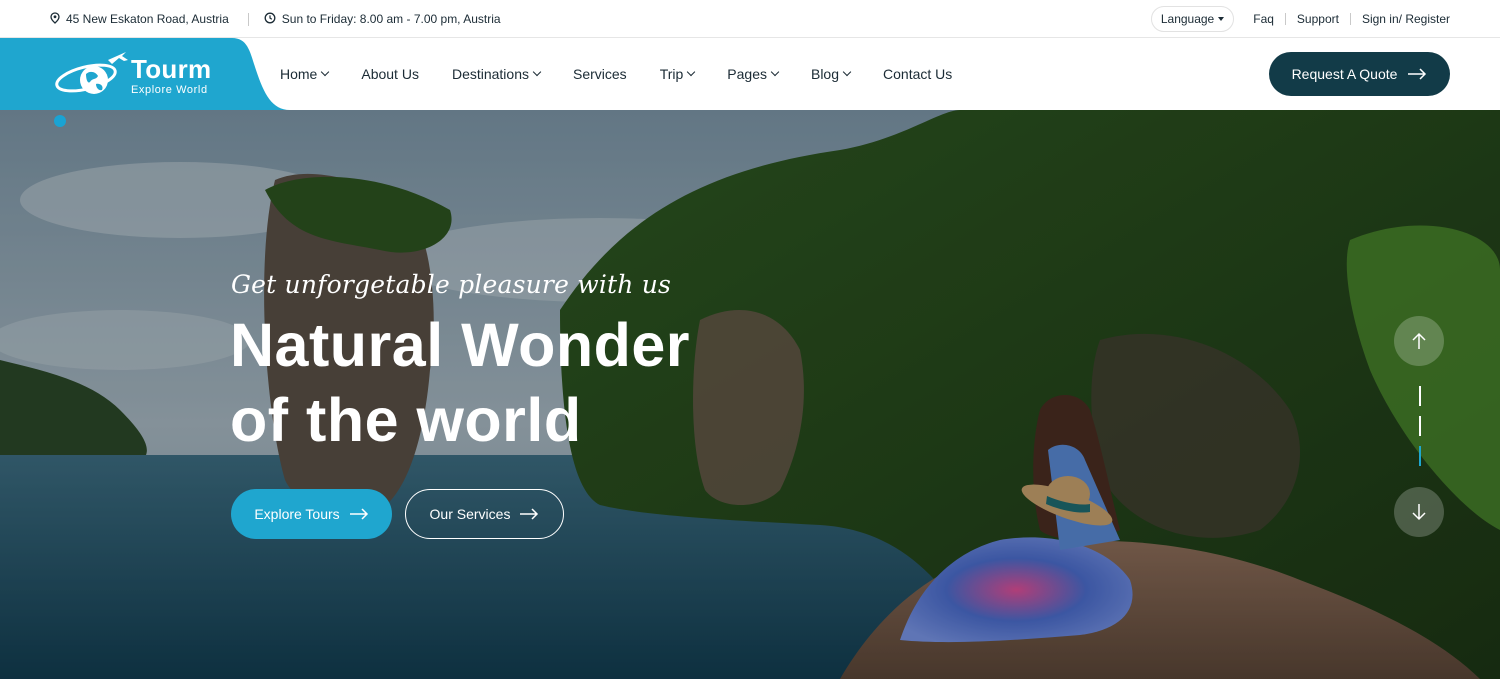 The image size is (1500, 679). I want to click on address-text: 45 New Eskaton Road, Austria, so click(147, 19).